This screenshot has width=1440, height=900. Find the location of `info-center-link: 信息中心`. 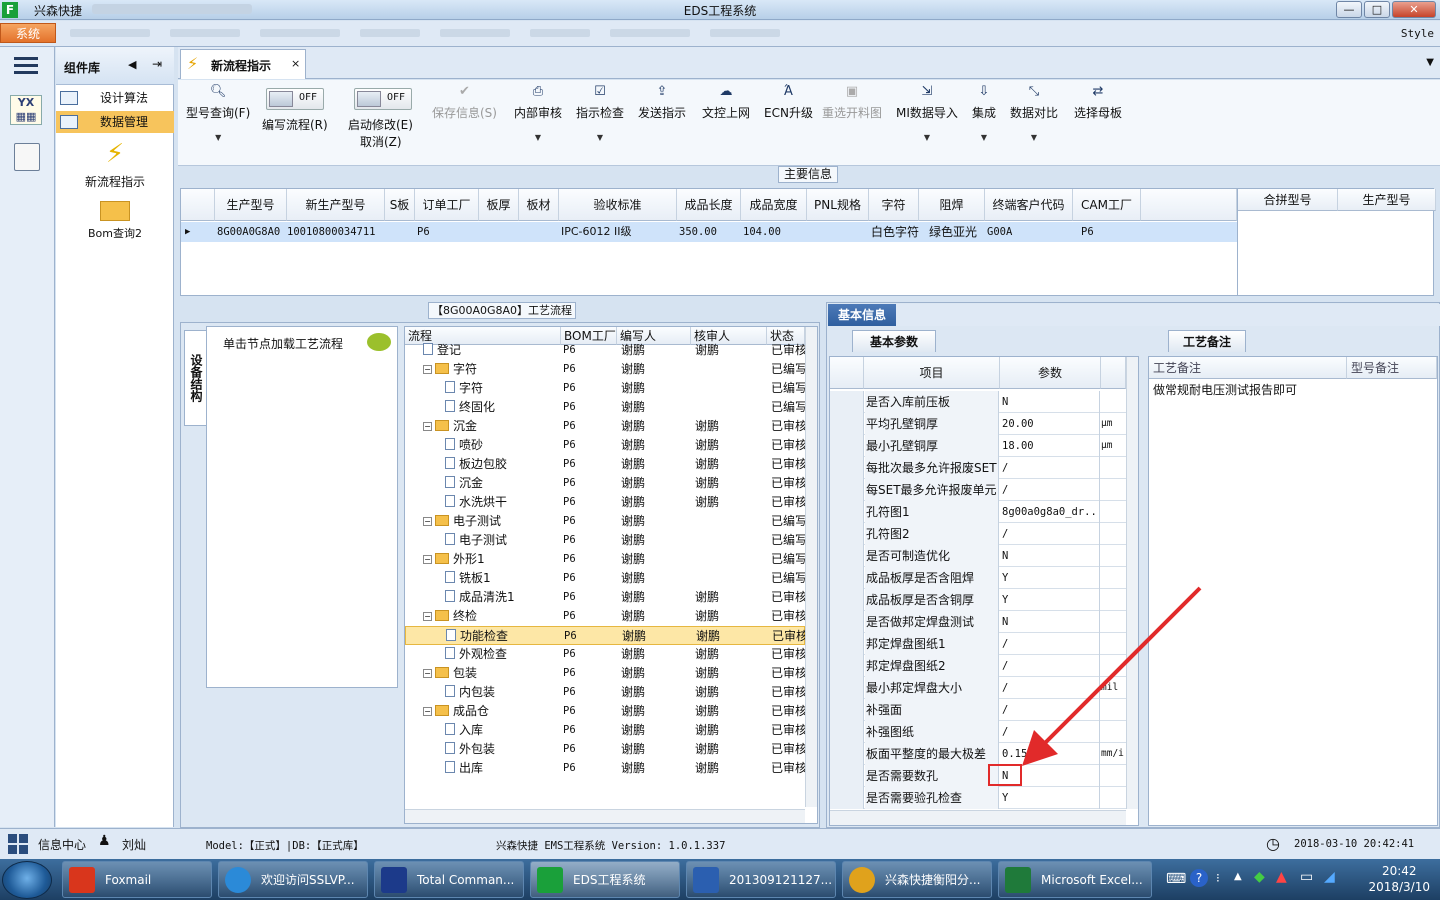

info-center-link: 信息中心 is located at coordinates (62, 844).